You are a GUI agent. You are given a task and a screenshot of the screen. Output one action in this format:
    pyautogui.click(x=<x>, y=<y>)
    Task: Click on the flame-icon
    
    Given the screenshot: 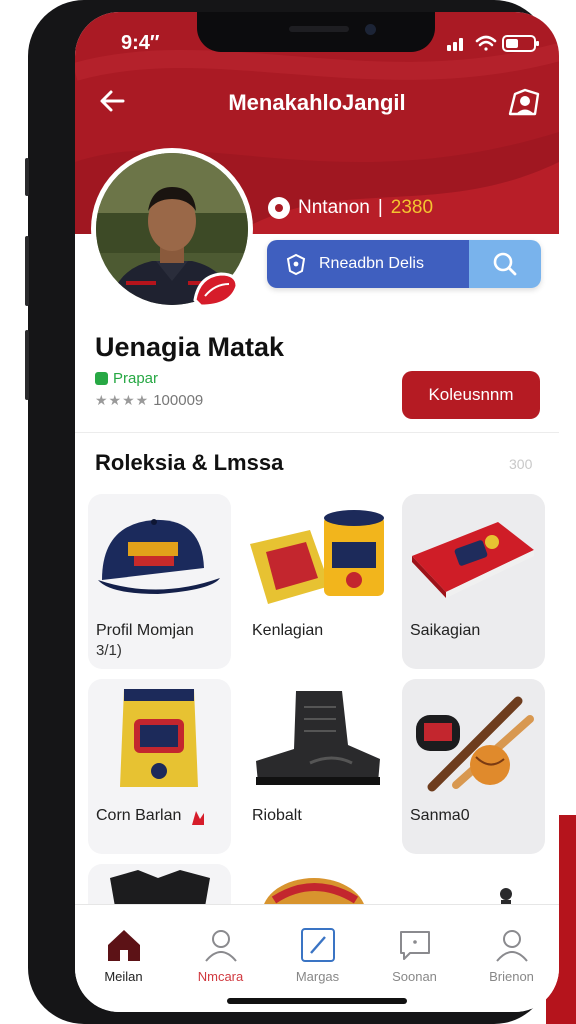 What is the action you would take?
    pyautogui.click(x=198, y=818)
    